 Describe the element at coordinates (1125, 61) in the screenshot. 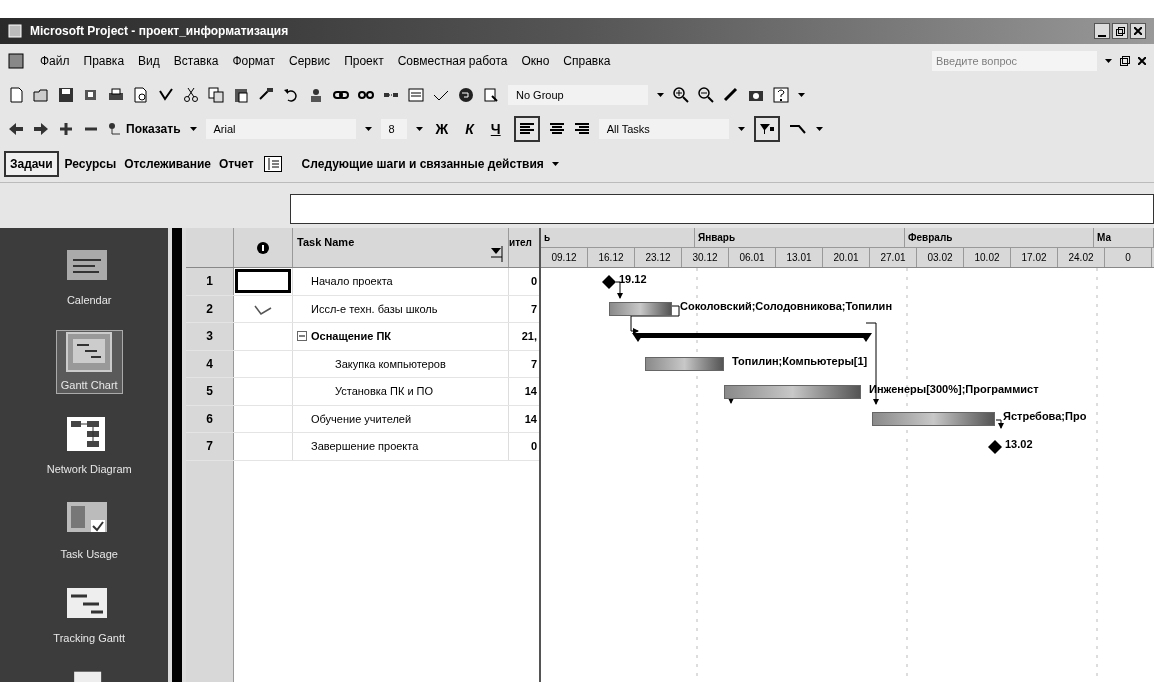

I see `restore-icon` at that location.